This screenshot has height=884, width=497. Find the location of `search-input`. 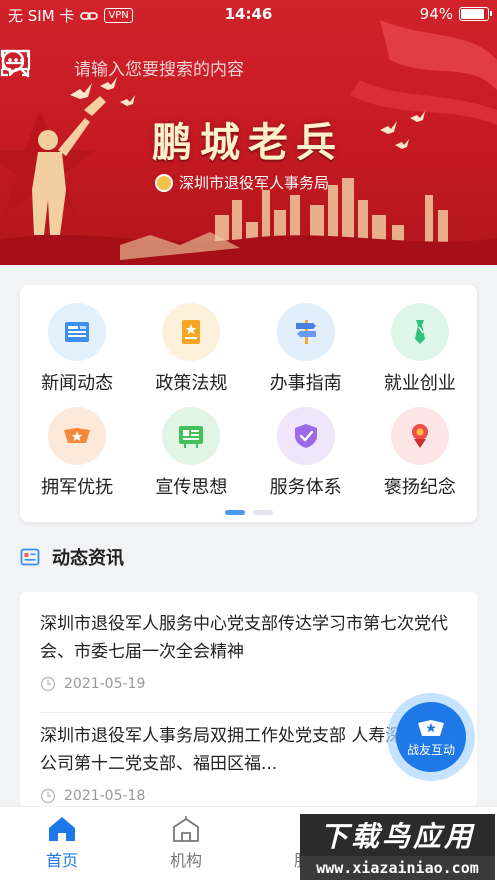

search-input is located at coordinates (219, 70).